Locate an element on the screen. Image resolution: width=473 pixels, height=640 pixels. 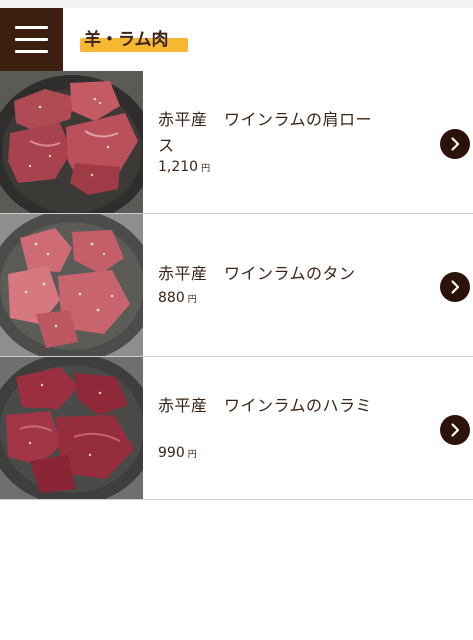
item-price: 1,210 円 is located at coordinates (184, 167).